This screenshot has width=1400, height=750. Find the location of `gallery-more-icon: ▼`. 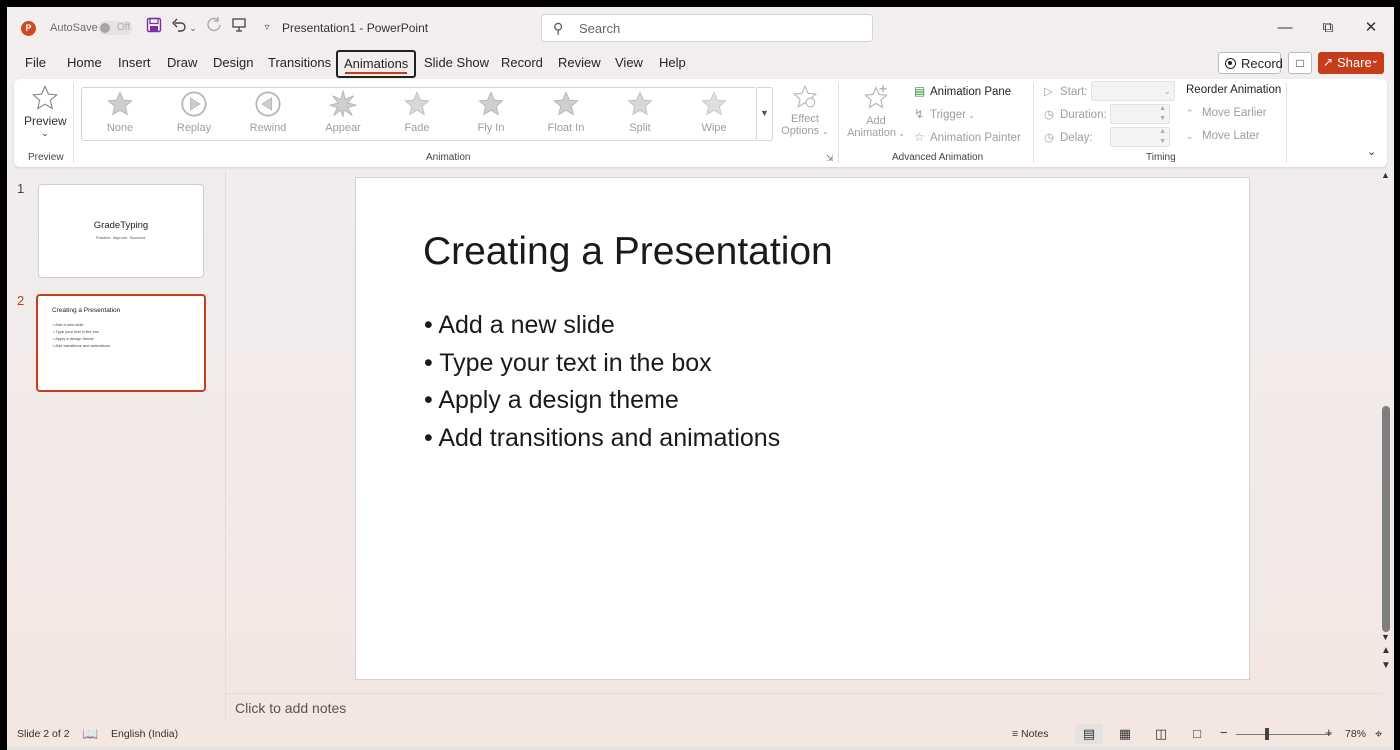

gallery-more-icon: ▼ is located at coordinates (765, 114).